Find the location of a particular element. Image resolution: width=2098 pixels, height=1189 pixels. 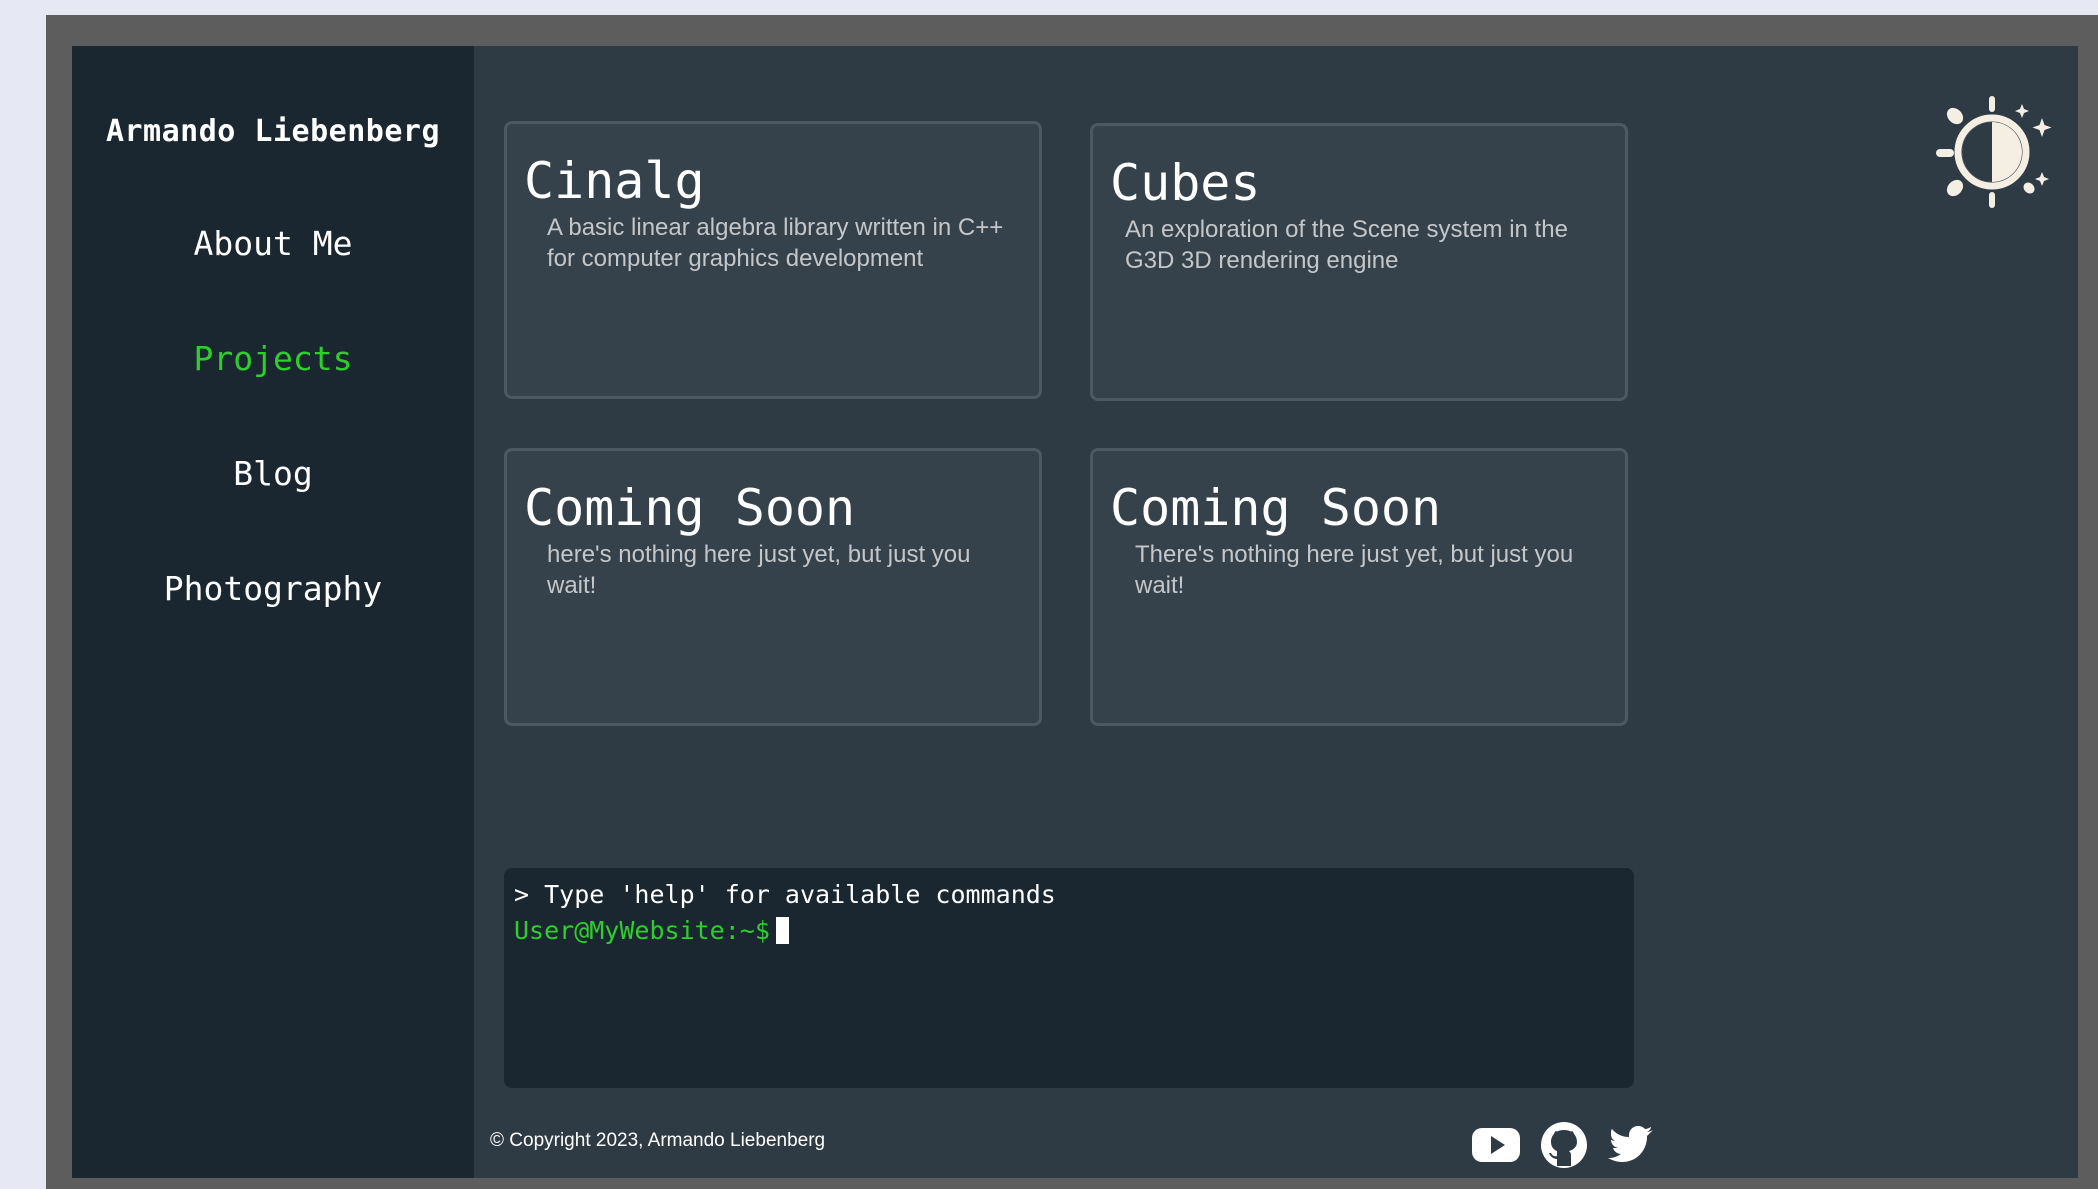

youtube-icon is located at coordinates (1496, 1145).